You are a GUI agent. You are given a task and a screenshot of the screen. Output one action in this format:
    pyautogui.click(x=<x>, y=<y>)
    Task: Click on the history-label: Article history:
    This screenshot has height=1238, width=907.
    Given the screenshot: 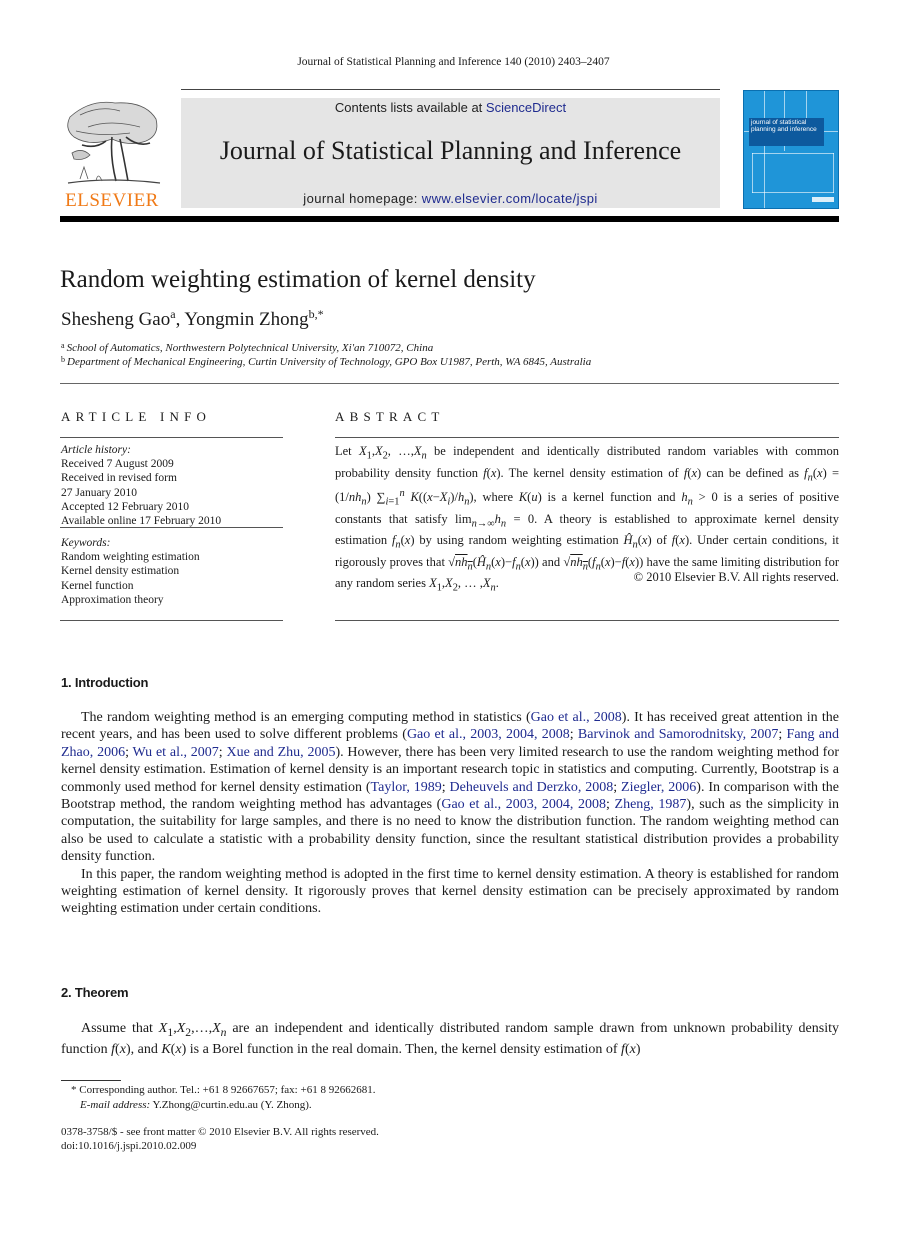 What is the action you would take?
    pyautogui.click(x=96, y=450)
    